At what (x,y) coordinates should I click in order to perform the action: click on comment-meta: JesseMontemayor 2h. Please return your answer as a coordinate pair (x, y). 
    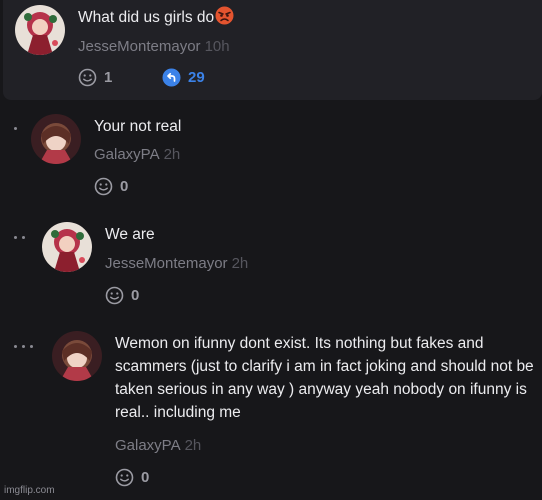
    Looking at the image, I should click on (176, 263).